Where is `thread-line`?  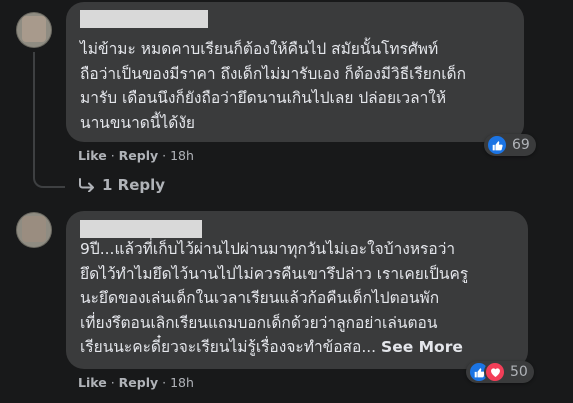 thread-line is located at coordinates (34, 112).